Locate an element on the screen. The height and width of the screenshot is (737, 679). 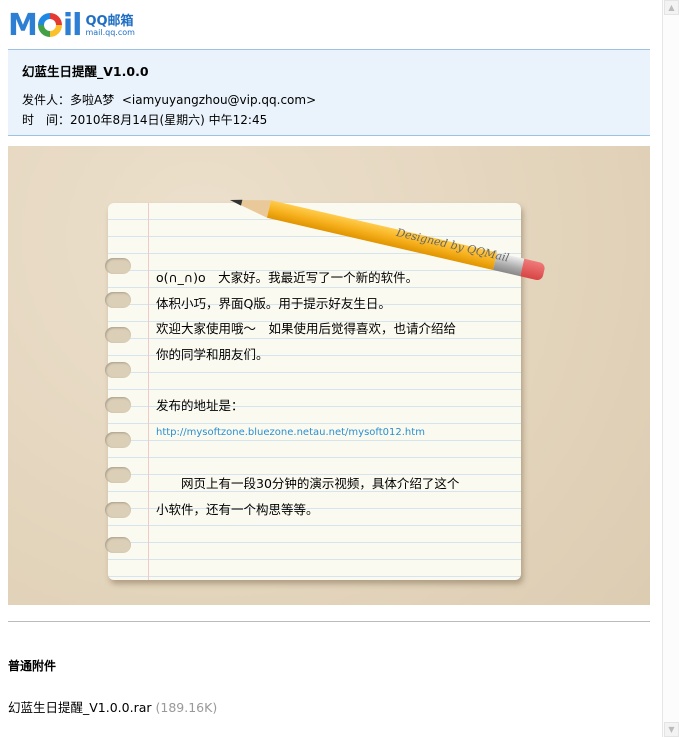
time-label: 时 间： is located at coordinates (46, 120).